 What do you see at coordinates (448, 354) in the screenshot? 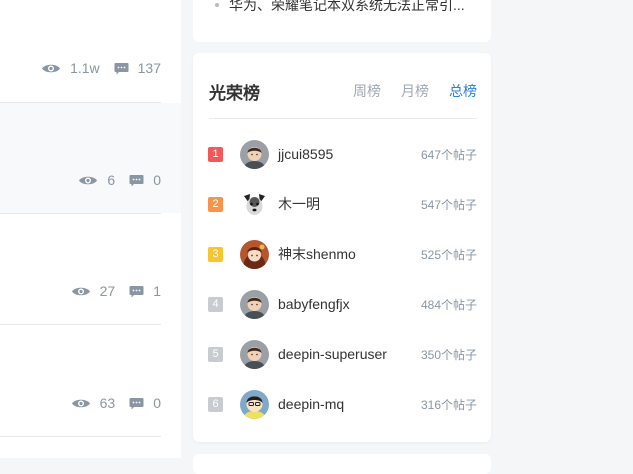
I see `post-count: 350个帖子` at bounding box center [448, 354].